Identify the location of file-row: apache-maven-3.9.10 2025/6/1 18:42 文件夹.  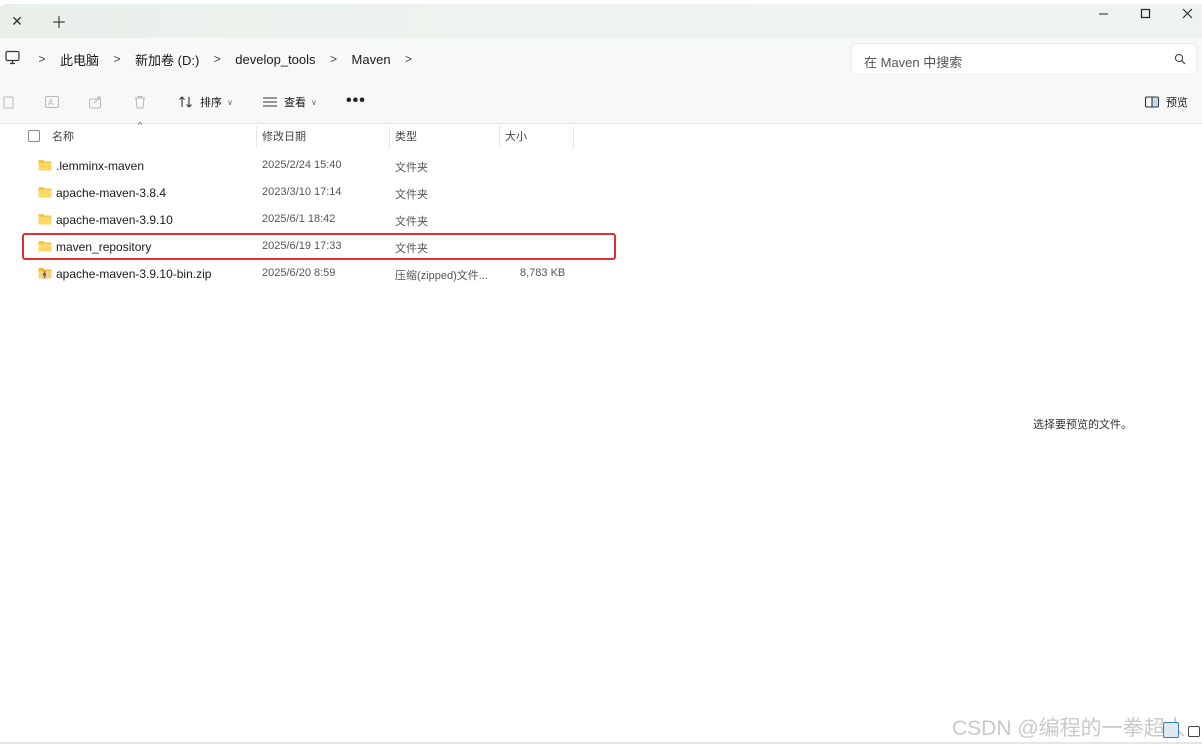
(319, 219).